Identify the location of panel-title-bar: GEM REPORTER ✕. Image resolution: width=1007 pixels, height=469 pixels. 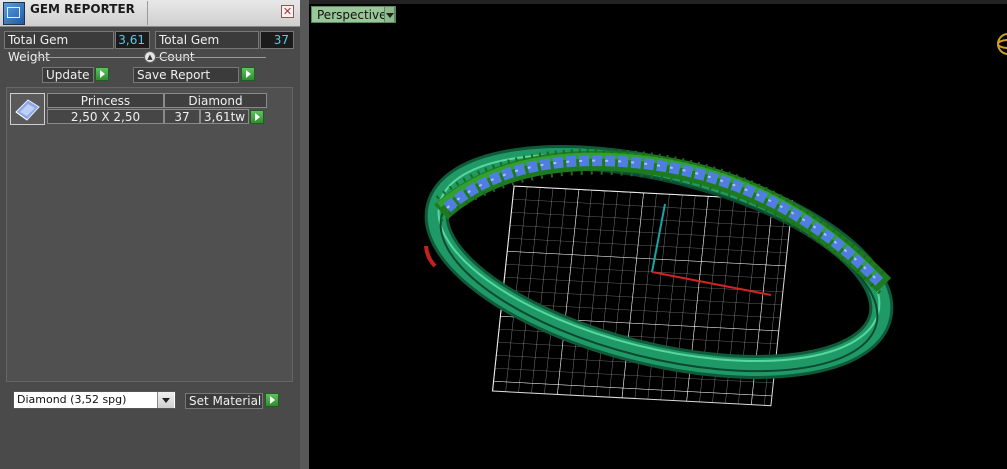
(150, 13).